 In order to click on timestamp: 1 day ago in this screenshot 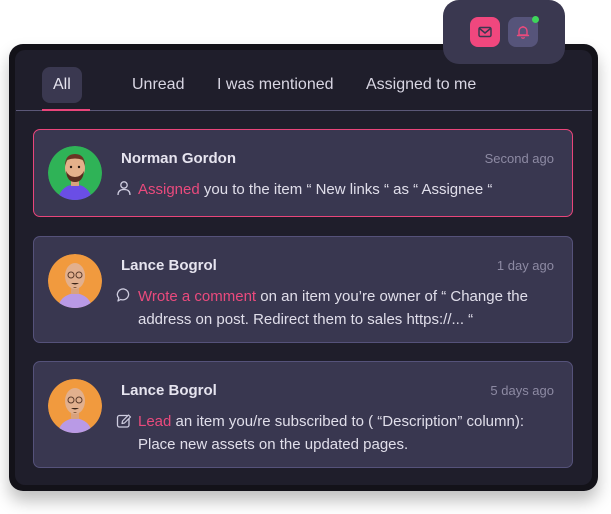, I will do `click(525, 265)`.